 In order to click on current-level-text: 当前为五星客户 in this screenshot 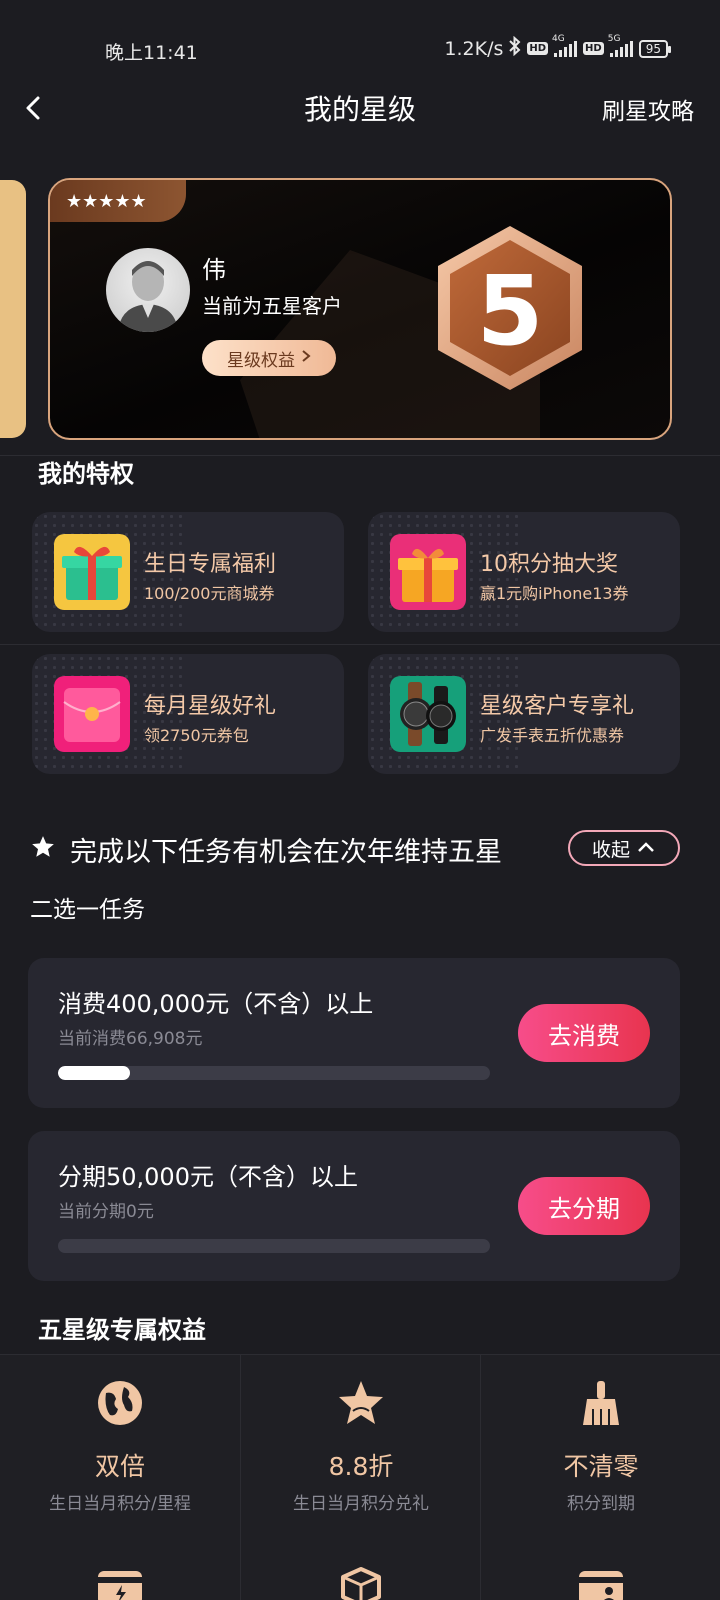, I will do `click(272, 306)`.